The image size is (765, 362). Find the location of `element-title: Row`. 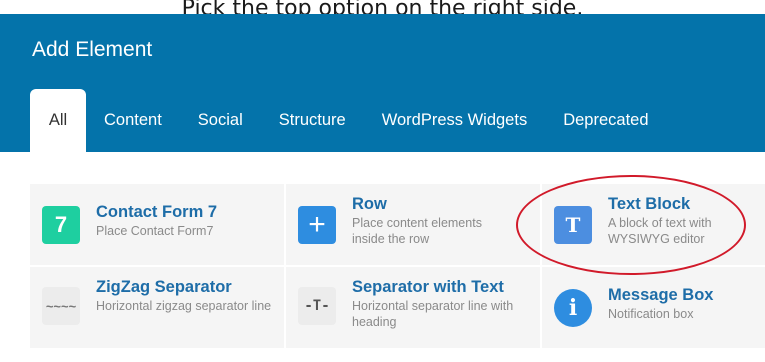

element-title: Row is located at coordinates (369, 204).